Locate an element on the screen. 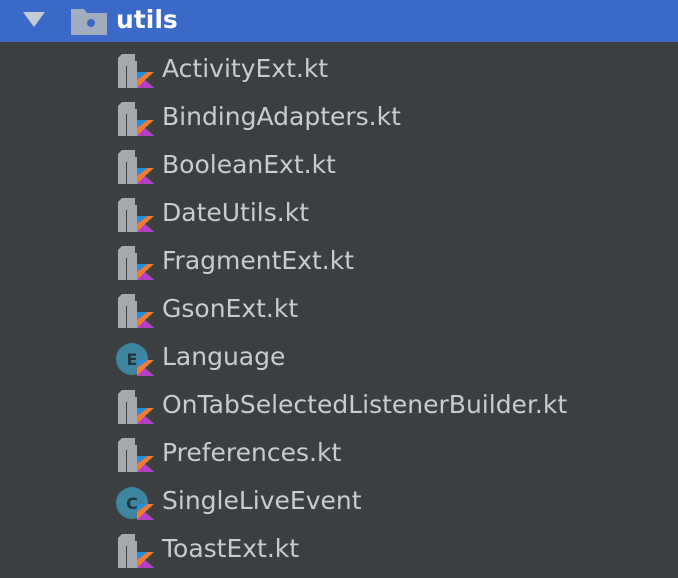 This screenshot has height=578, width=678. file-row: ActivityExt.kt is located at coordinates (339, 69).